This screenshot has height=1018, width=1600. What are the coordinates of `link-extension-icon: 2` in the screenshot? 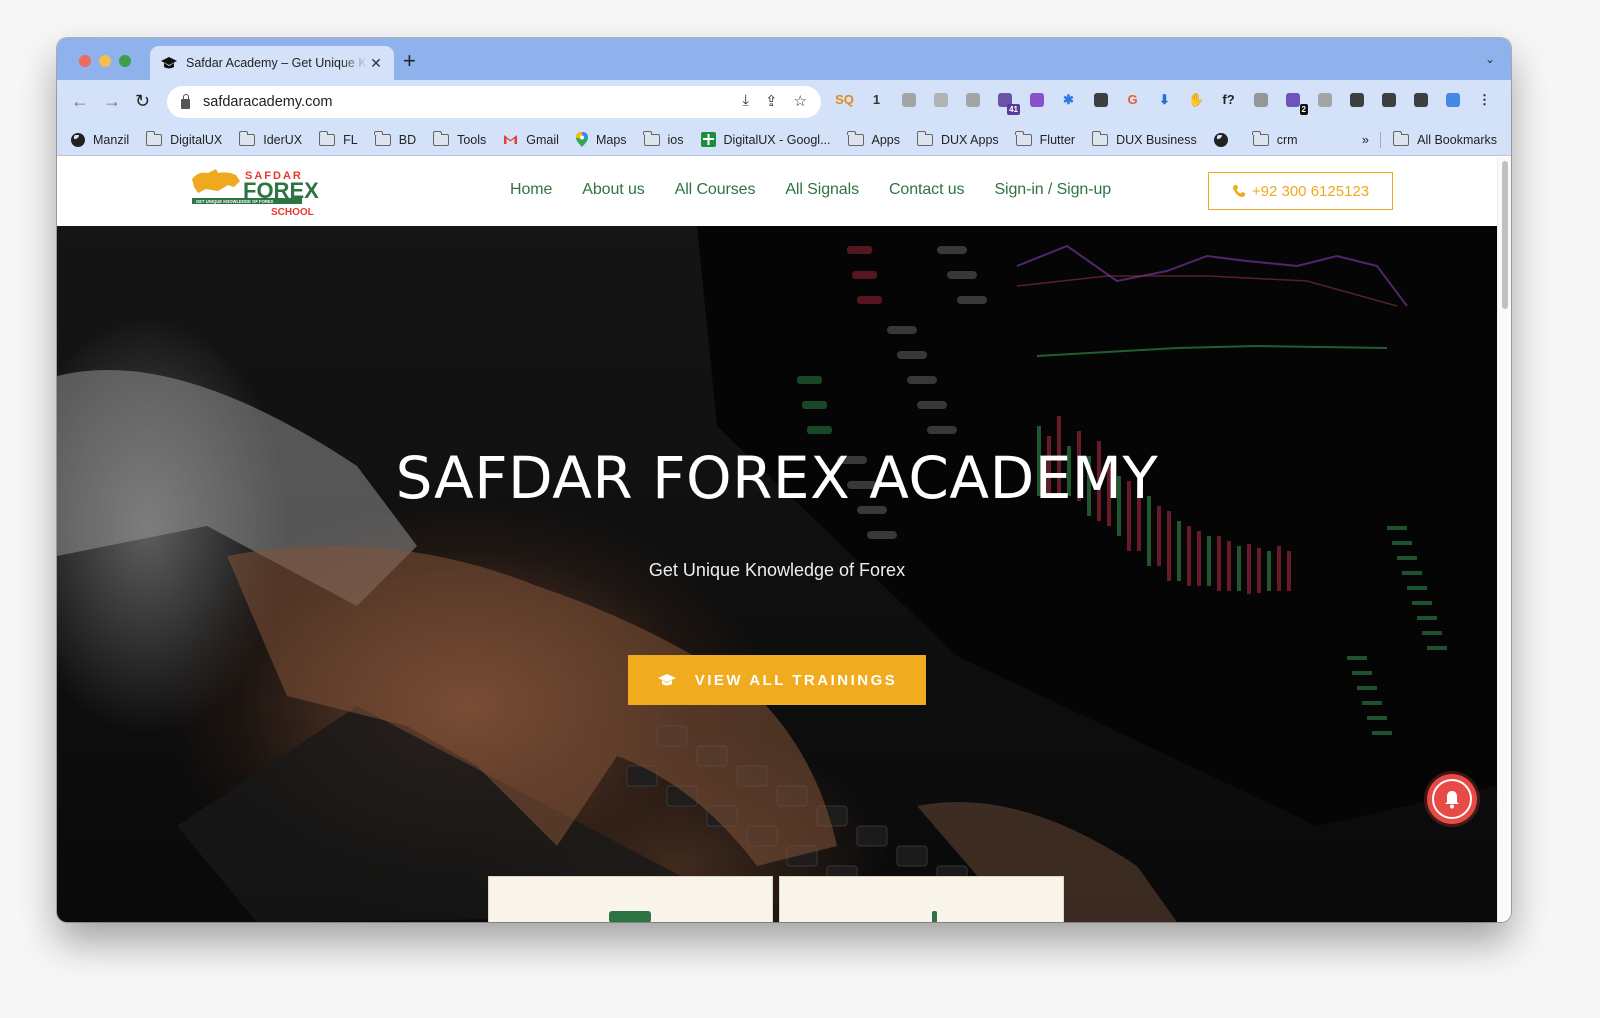 It's located at (1295, 102).